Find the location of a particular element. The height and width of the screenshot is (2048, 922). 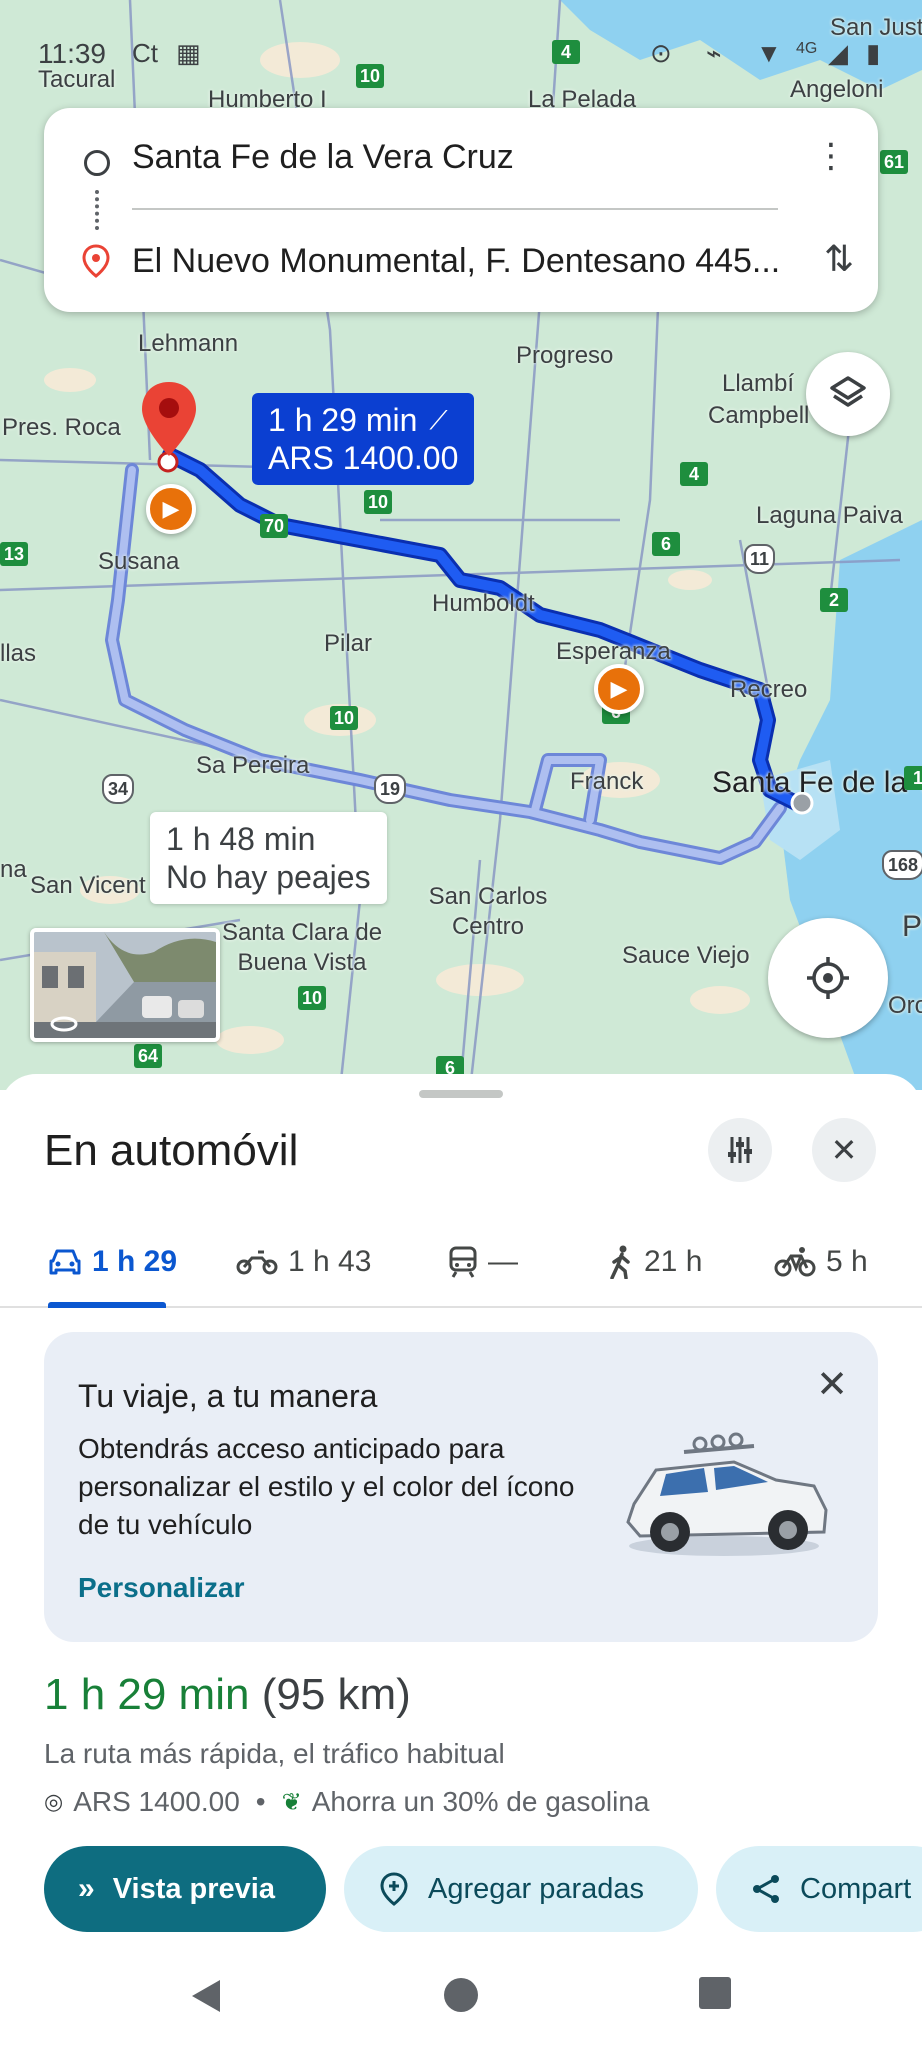

close-directions-button: ✕ is located at coordinates (844, 1150).